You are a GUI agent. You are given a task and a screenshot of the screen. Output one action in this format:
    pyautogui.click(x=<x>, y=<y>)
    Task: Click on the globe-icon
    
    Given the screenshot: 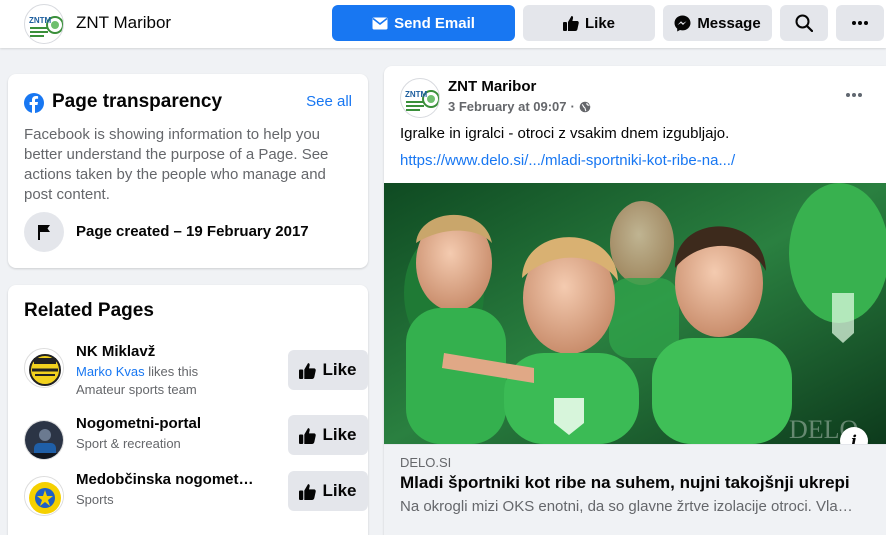 What is the action you would take?
    pyautogui.click(x=585, y=106)
    